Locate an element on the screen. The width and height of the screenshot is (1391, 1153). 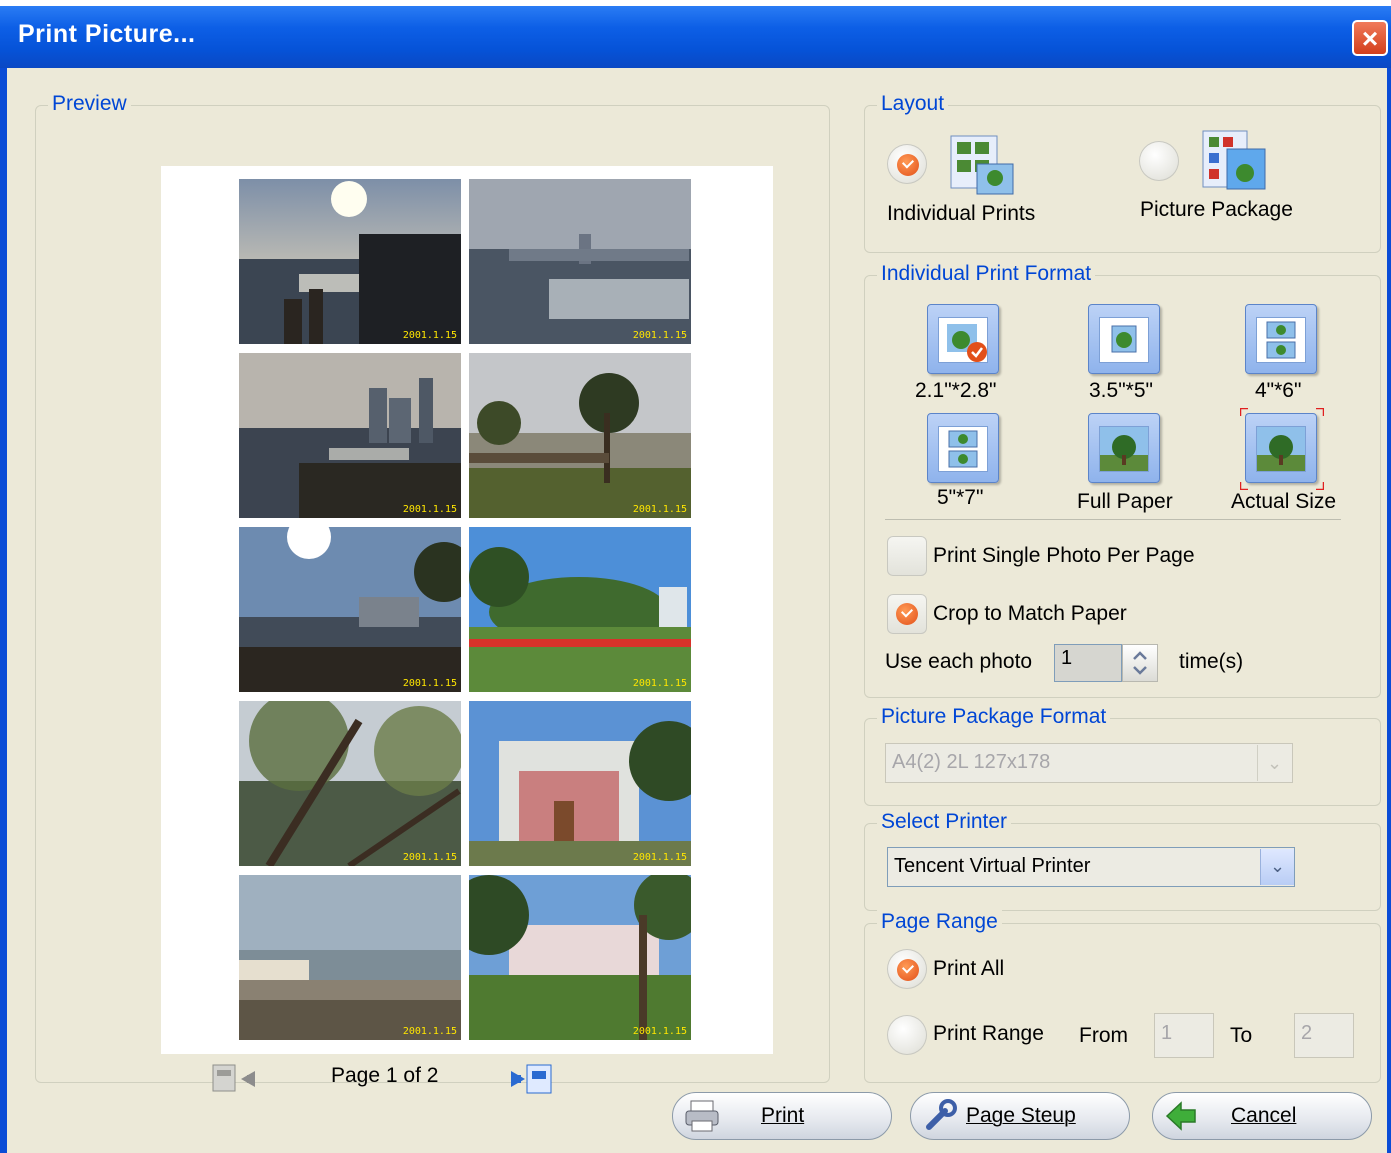
preview-legend: Preview is located at coordinates (89, 104).